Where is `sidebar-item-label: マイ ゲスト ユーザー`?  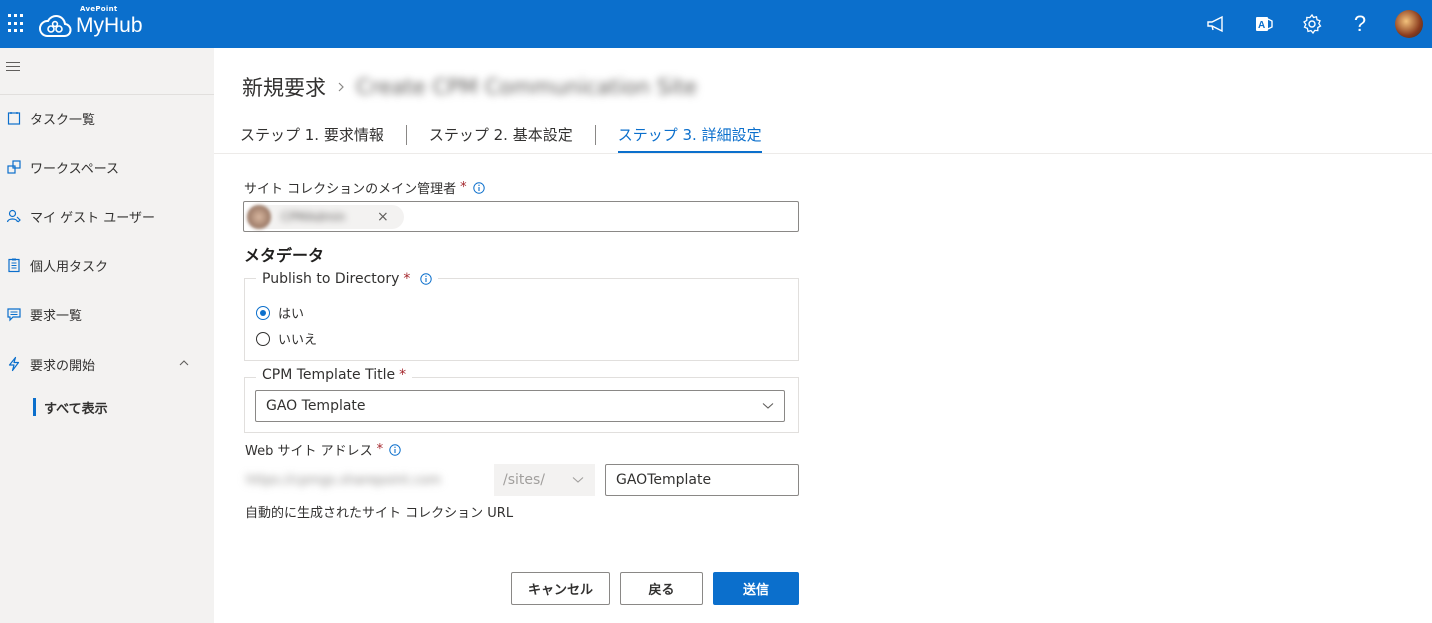
sidebar-item-label: マイ ゲスト ユーザー is located at coordinates (93, 218).